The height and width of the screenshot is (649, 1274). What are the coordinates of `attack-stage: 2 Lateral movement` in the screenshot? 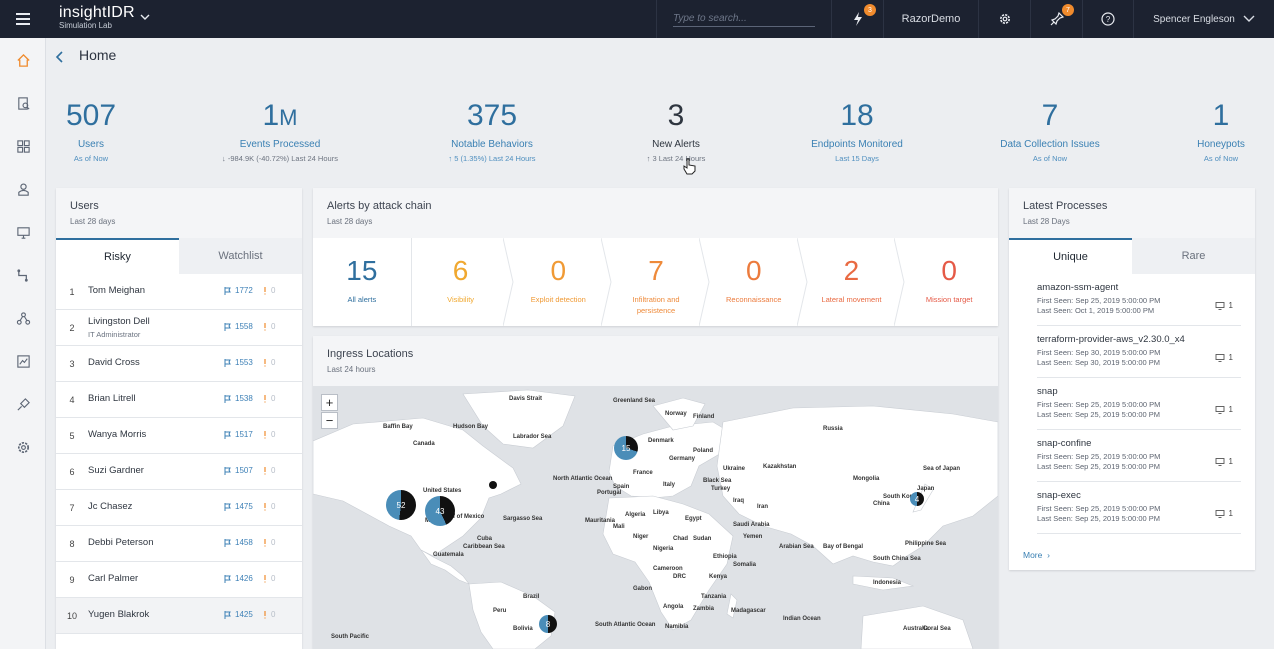 It's located at (854, 282).